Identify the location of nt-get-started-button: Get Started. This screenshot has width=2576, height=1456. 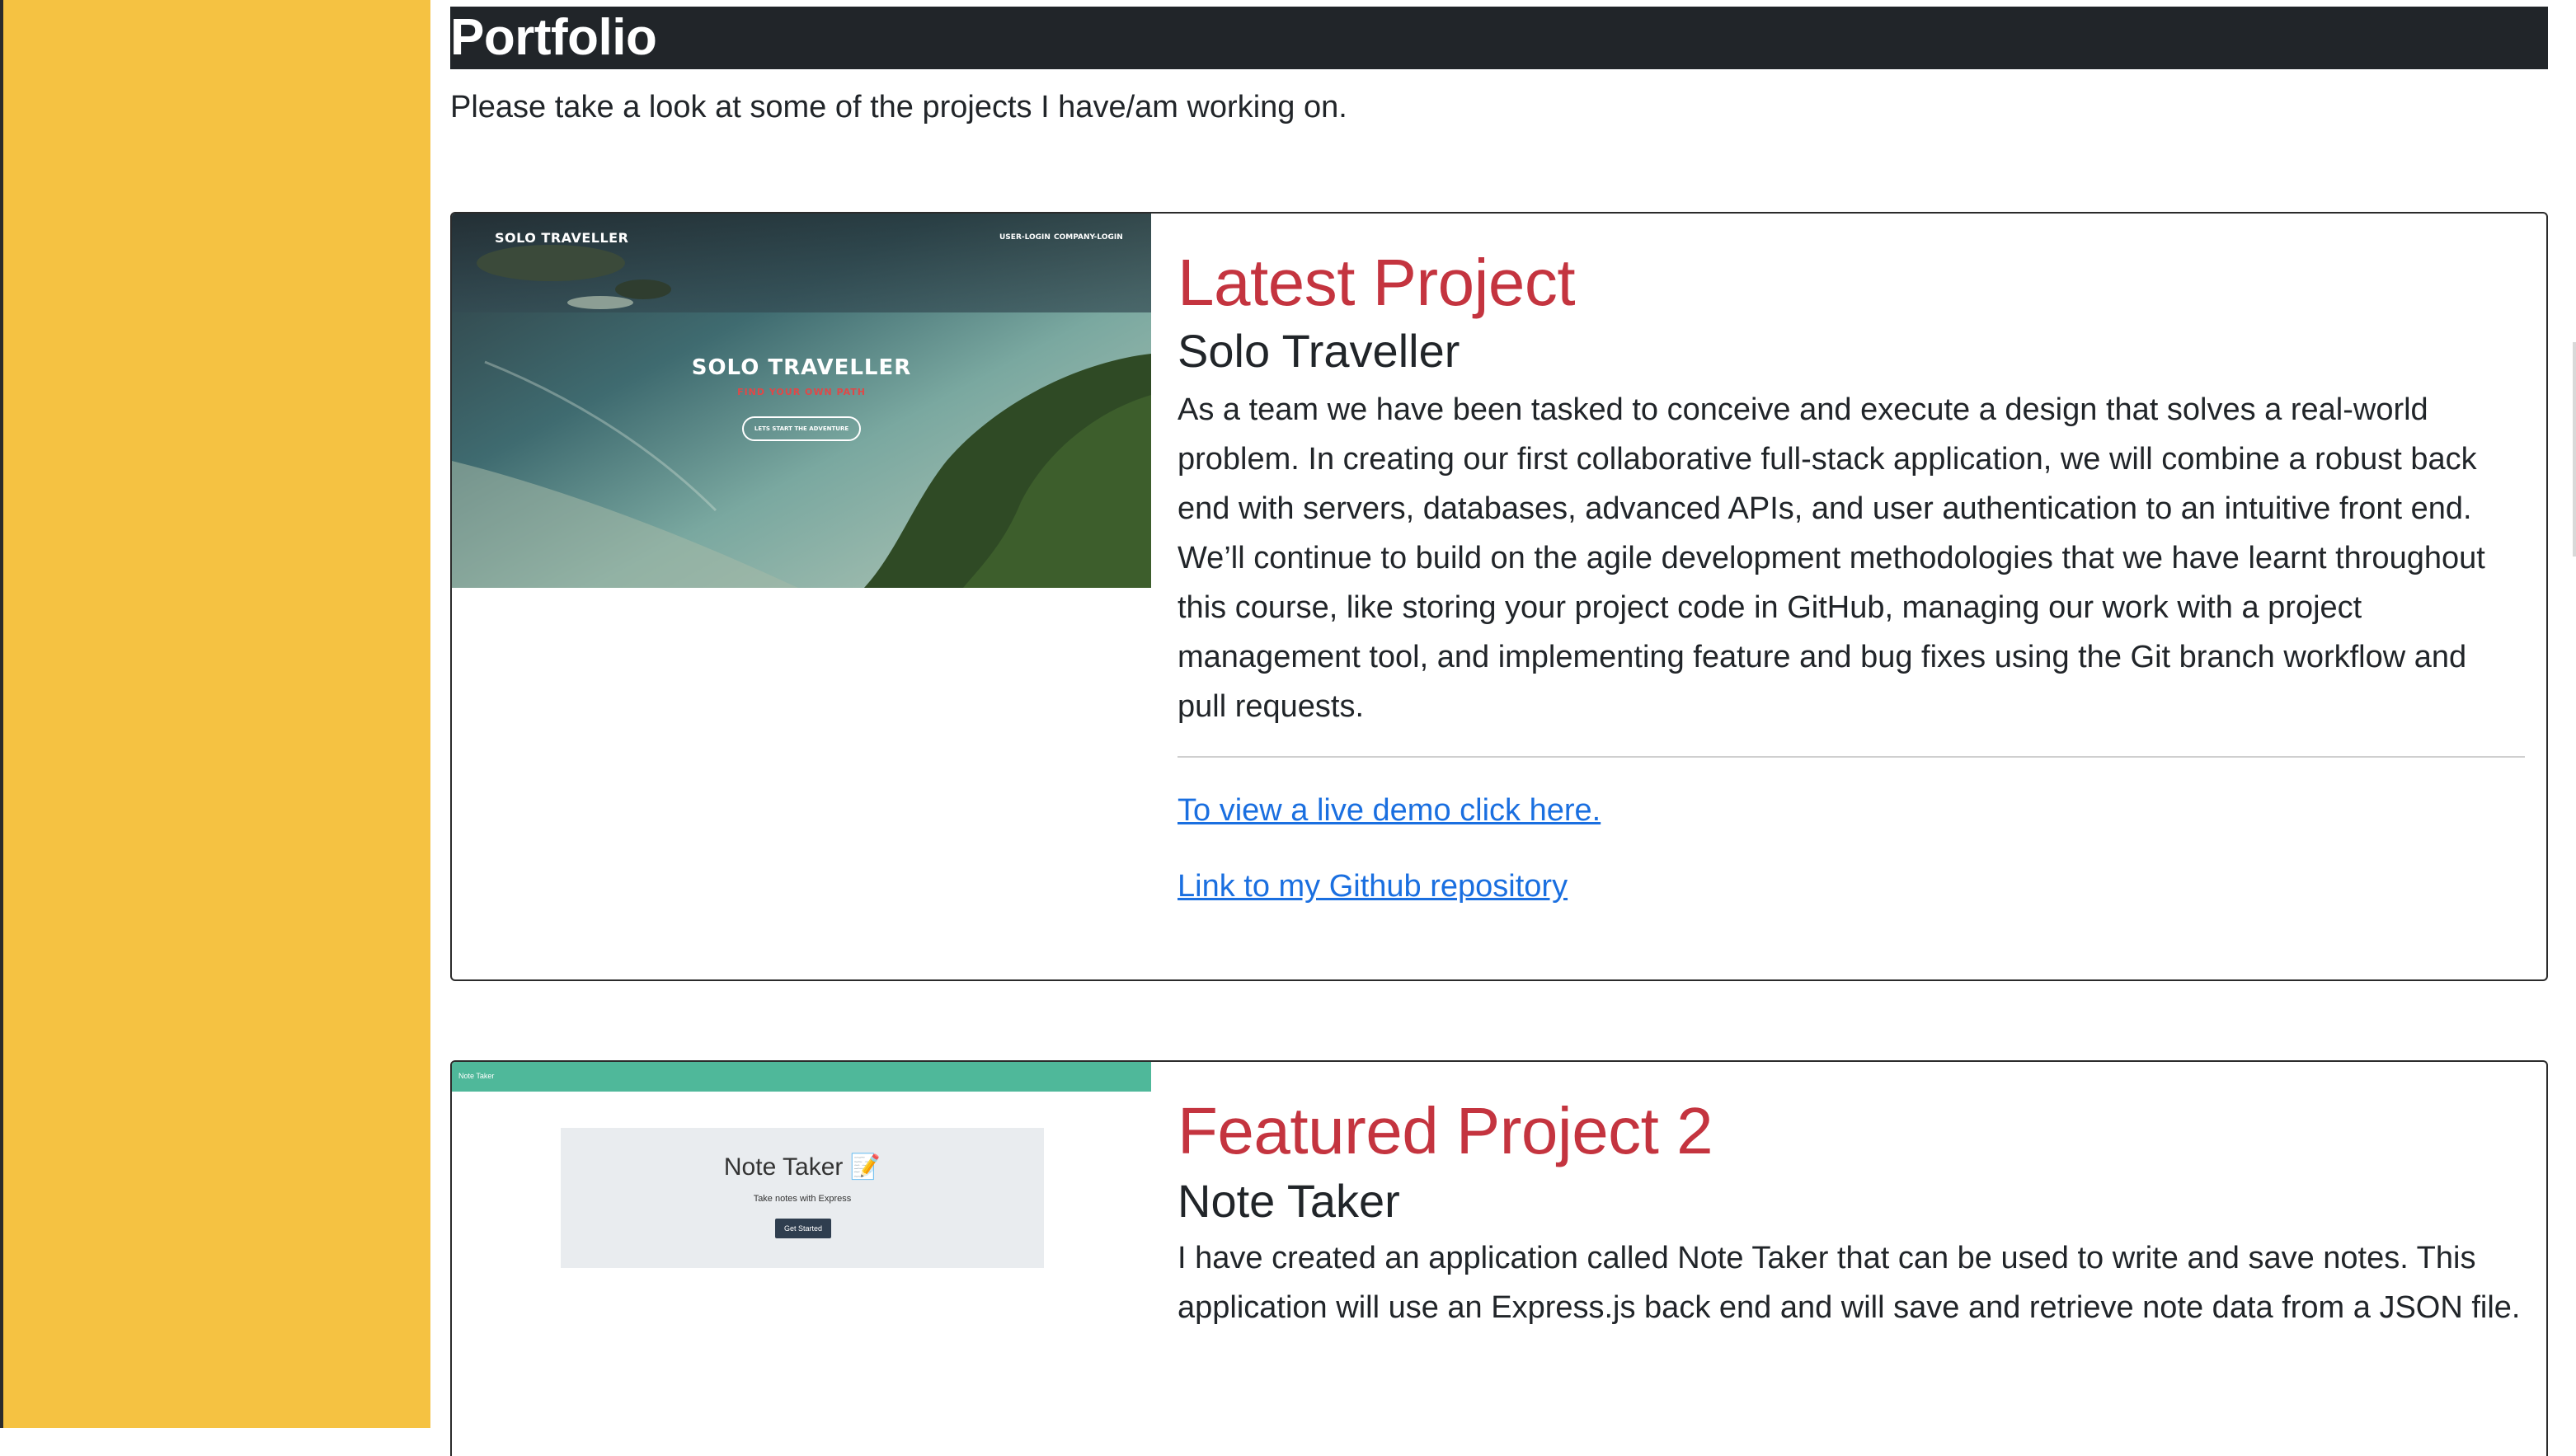
(803, 1228).